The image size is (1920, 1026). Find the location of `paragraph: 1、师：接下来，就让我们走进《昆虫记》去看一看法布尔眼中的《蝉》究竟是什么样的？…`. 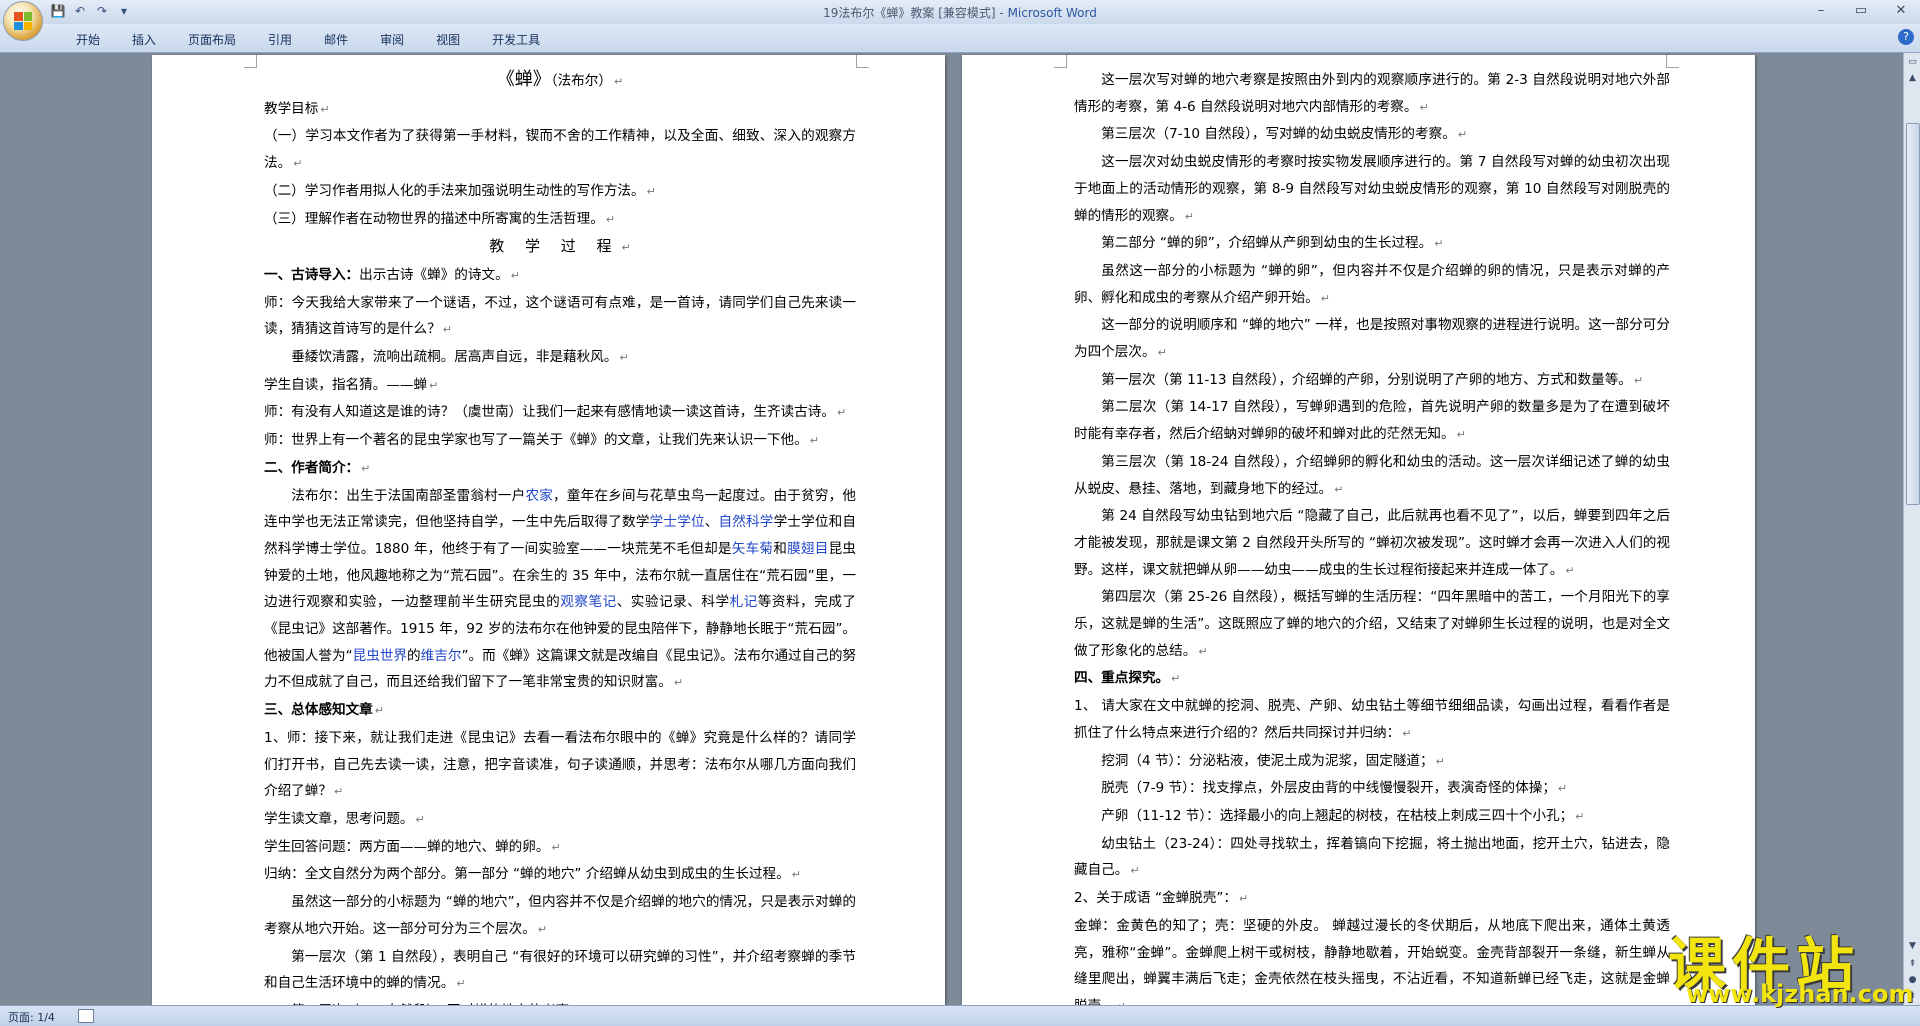

paragraph: 1、师：接下来，就让我们走进《昆虫记》去看一看法布尔眼中的《蝉》究竟是什么样的？… is located at coordinates (560, 765).